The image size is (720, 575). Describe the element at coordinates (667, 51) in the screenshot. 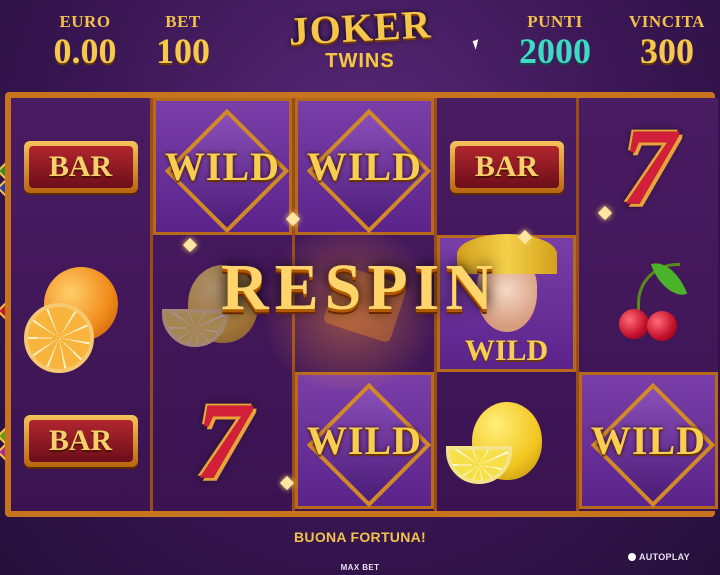

I see `win-value: 300` at that location.